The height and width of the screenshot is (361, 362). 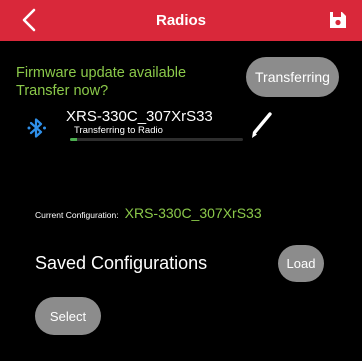 I want to click on current-configuration: Current Configuration: XRS-330C_307XrS33, so click(x=148, y=213).